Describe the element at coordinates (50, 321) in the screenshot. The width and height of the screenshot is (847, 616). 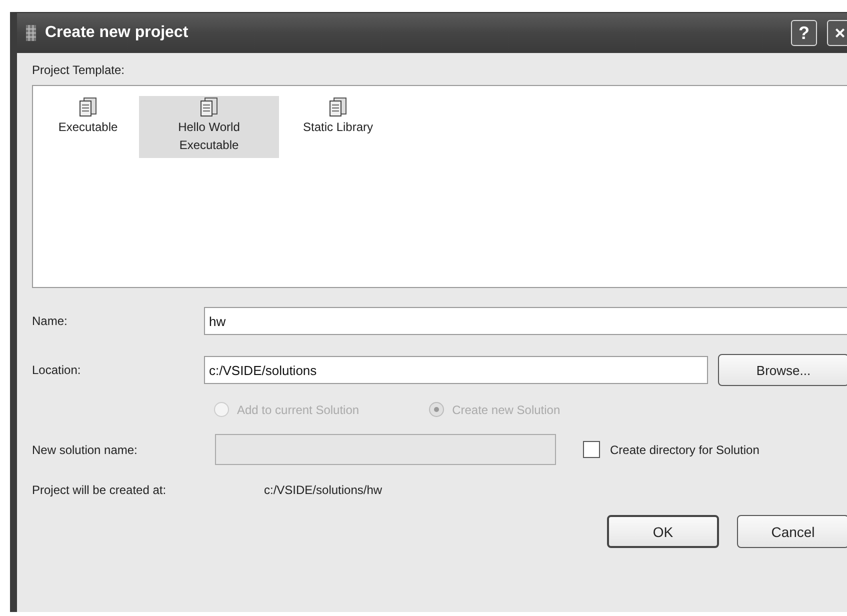
I see `field-label: Name:` at that location.